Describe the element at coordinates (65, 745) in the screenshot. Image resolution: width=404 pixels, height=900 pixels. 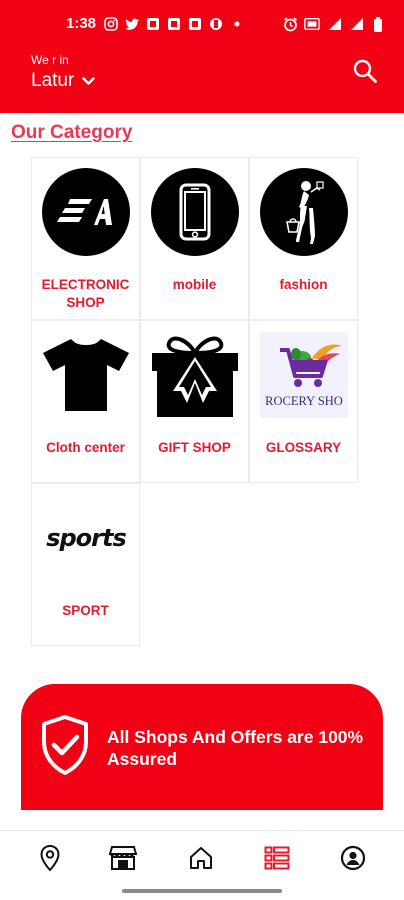
I see `shield-check-icon` at that location.